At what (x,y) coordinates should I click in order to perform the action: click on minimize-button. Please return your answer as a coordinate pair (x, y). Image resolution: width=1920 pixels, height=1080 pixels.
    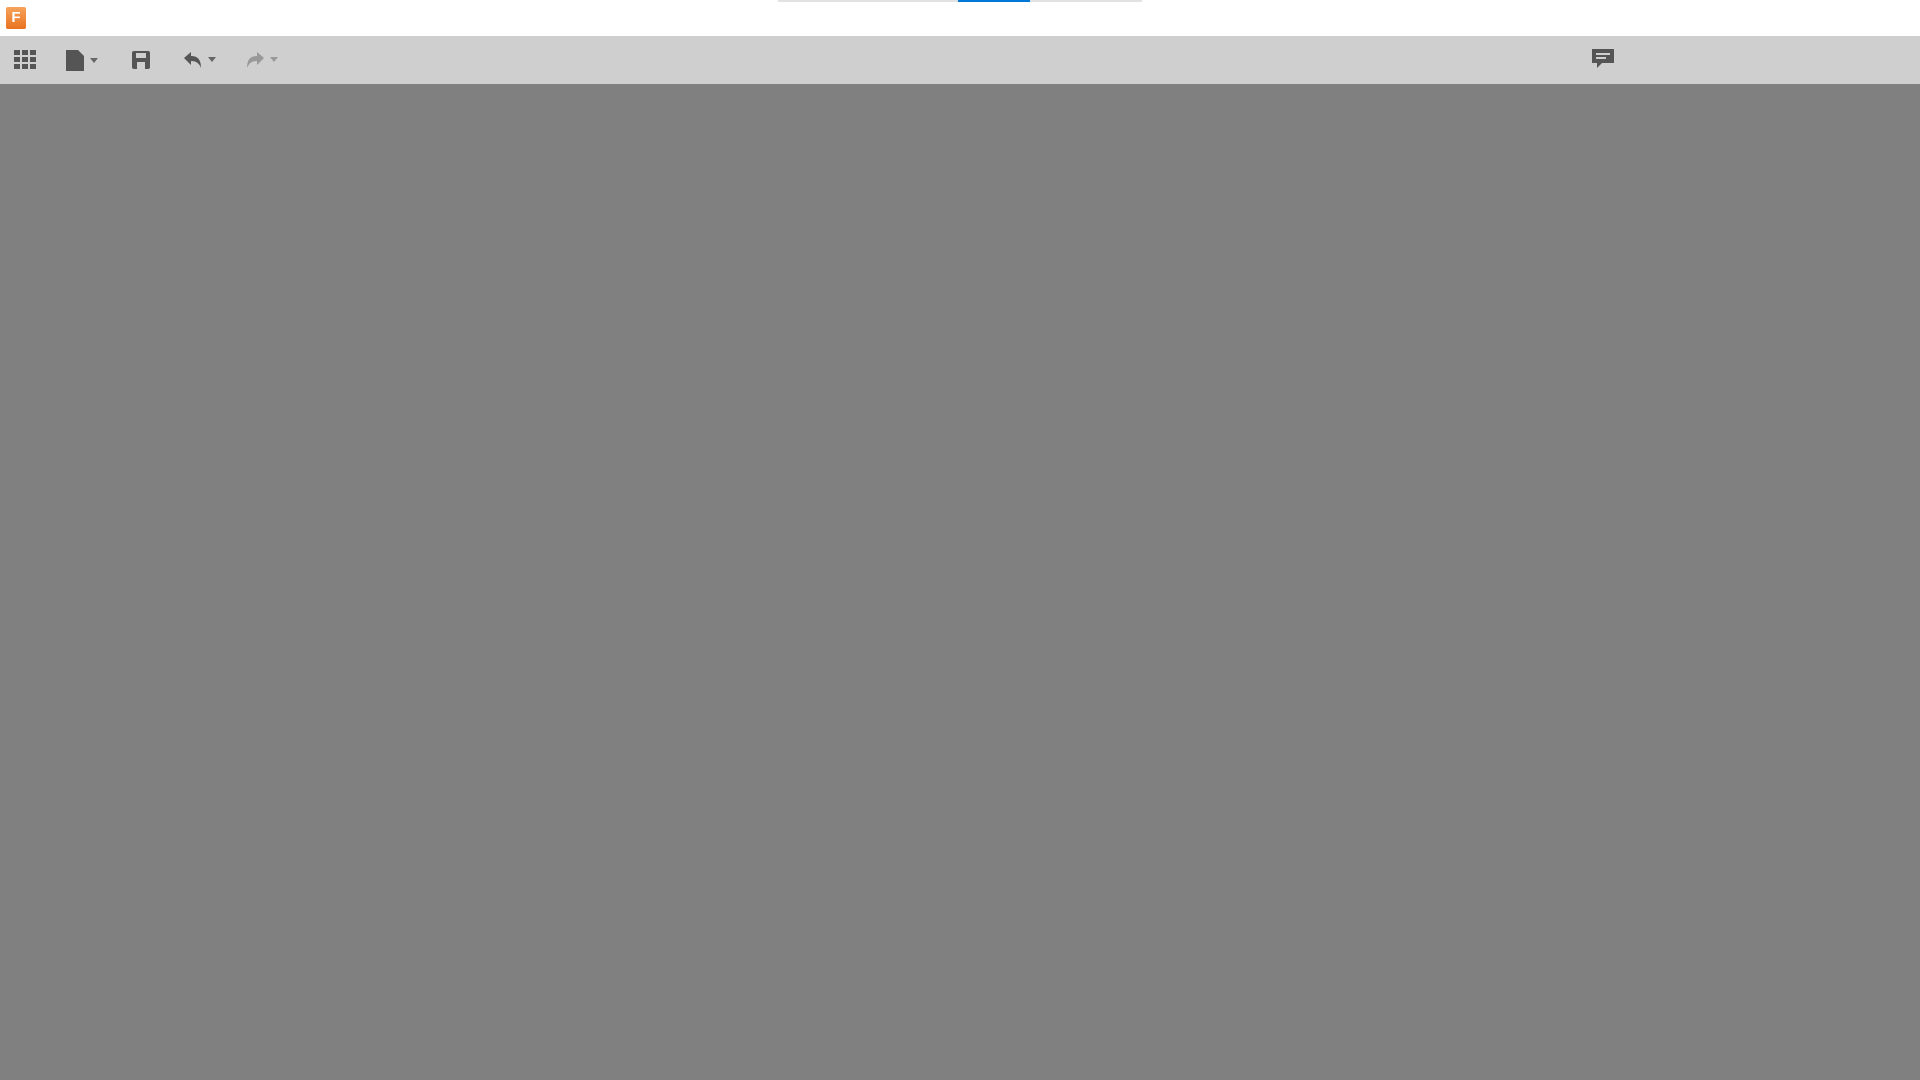
    Looking at the image, I should click on (1743, 18).